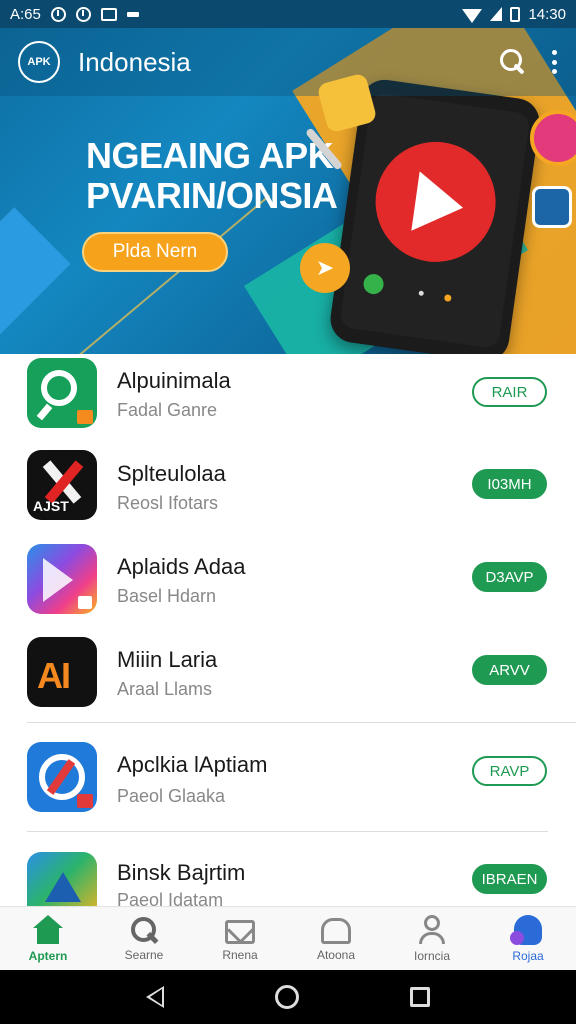 This screenshot has height=1024, width=576. What do you see at coordinates (509, 392) in the screenshot?
I see `install-button: RAIR` at bounding box center [509, 392].